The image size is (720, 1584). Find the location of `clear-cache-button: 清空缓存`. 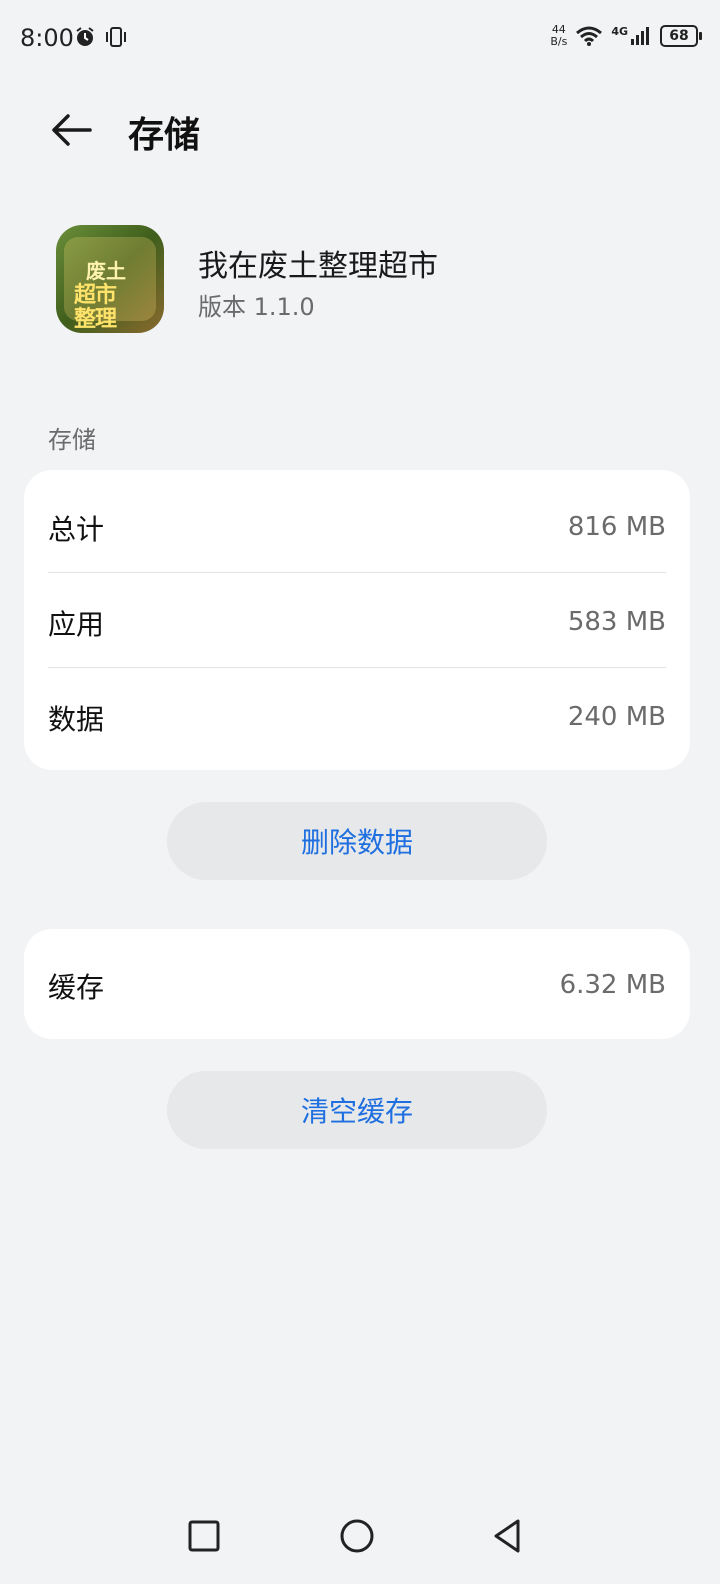

clear-cache-button: 清空缓存 is located at coordinates (357, 1110).